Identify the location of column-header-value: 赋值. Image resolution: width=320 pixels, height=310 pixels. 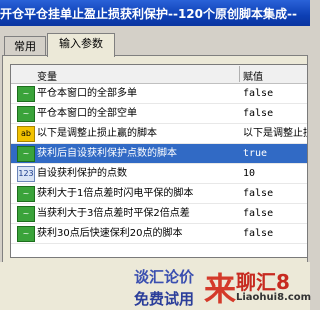
(253, 75).